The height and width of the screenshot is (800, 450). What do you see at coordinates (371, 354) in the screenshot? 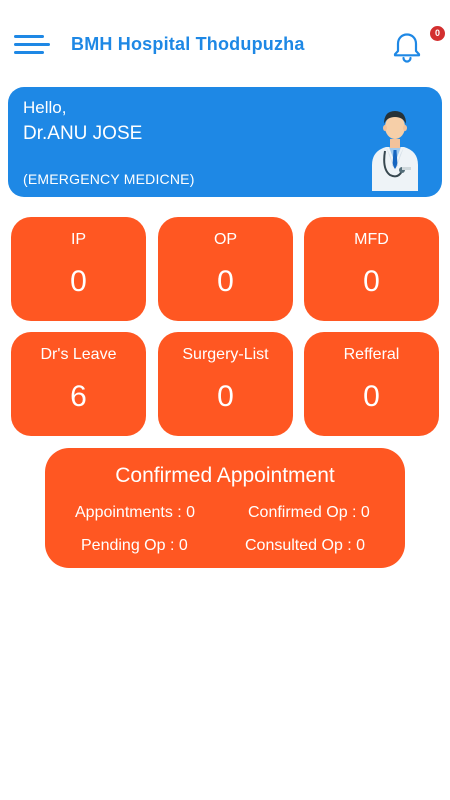
I see `tile-label: Refferal` at bounding box center [371, 354].